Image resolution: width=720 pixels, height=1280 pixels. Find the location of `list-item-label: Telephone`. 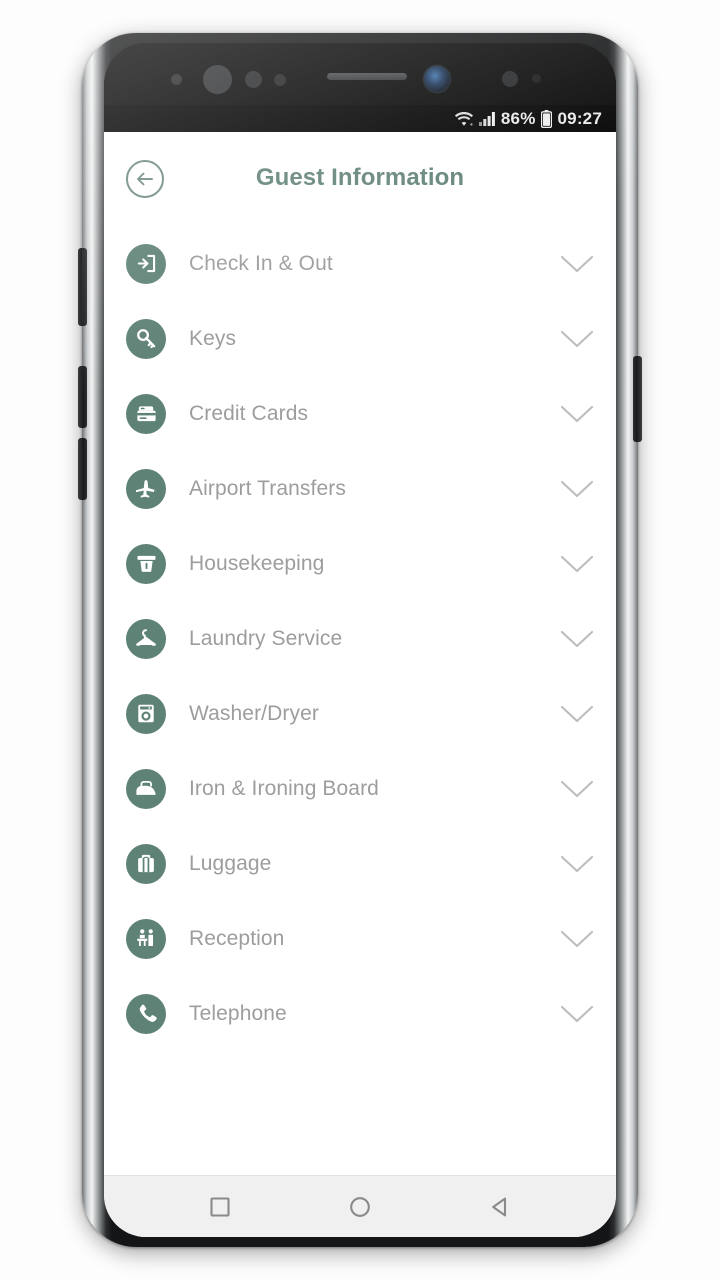

list-item-label: Telephone is located at coordinates (238, 1013).